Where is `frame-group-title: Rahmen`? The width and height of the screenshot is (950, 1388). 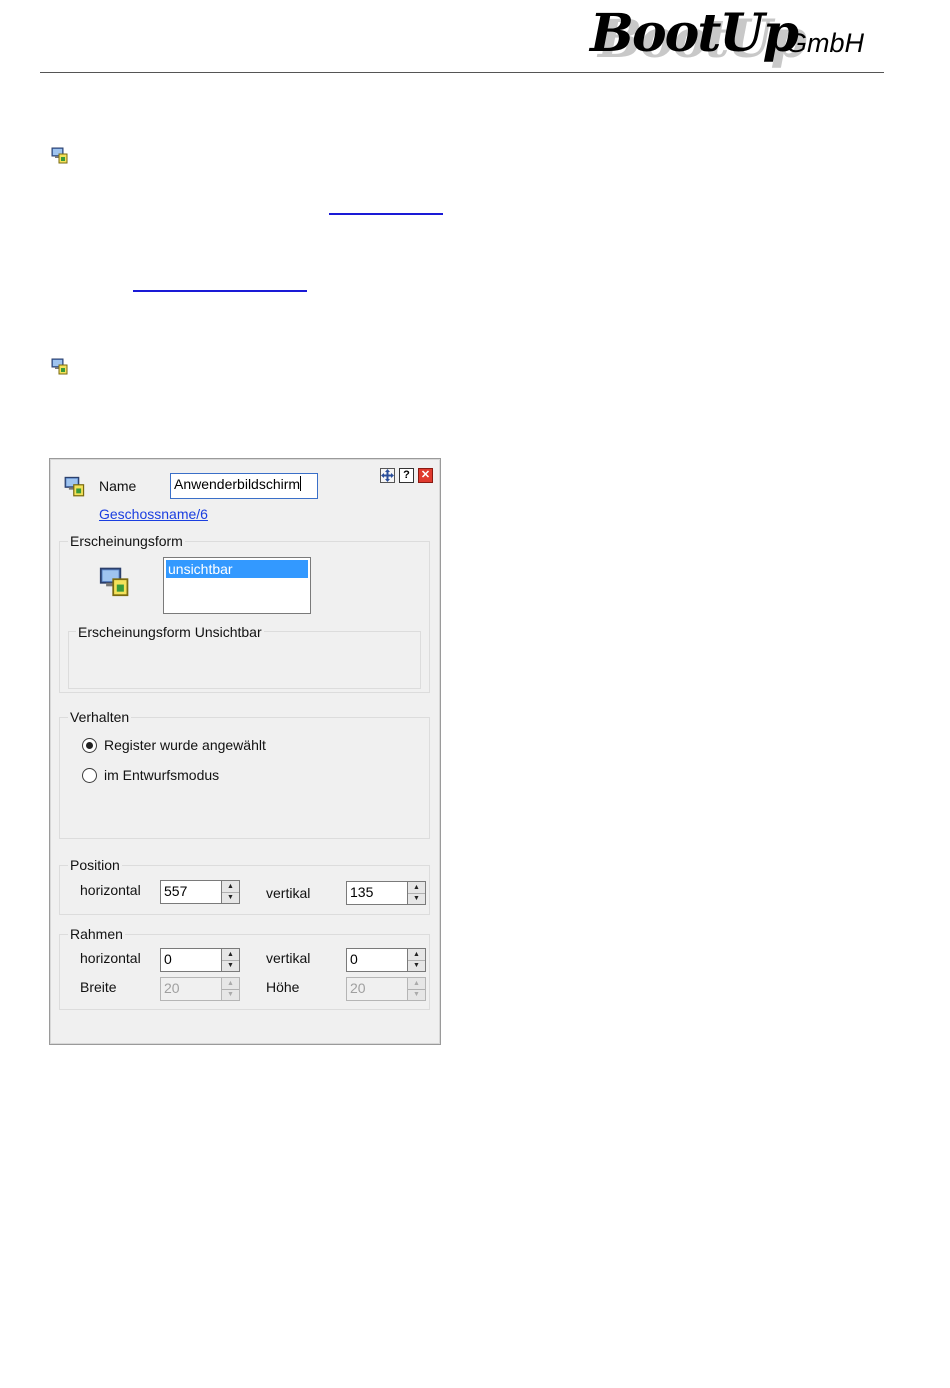
frame-group-title: Rahmen is located at coordinates (96, 934).